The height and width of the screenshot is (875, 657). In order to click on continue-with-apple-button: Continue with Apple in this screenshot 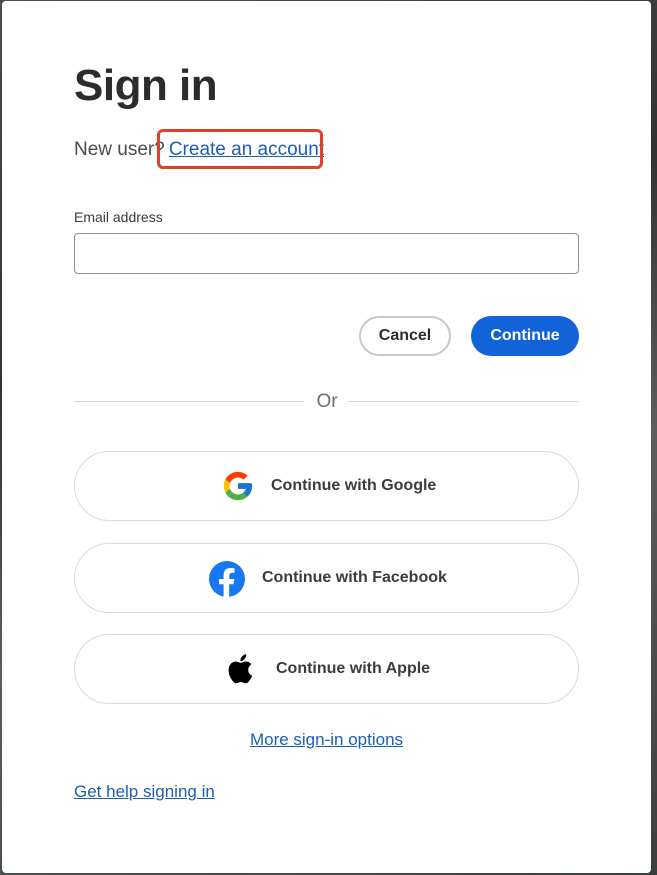, I will do `click(326, 669)`.